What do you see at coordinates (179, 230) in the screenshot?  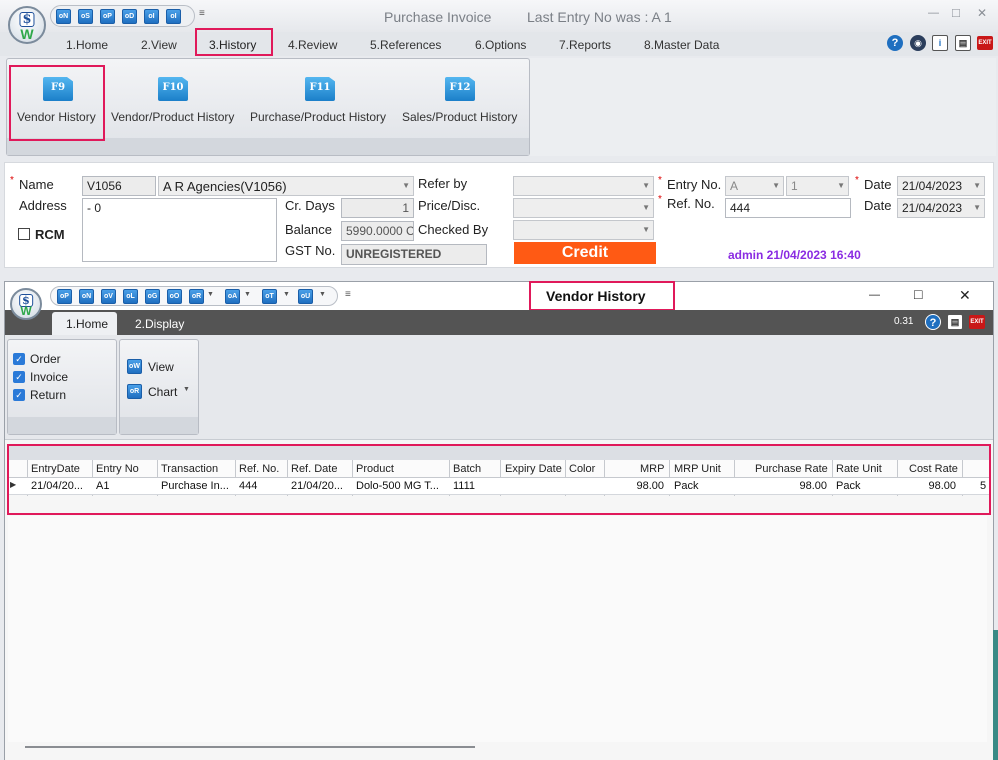 I see `address-field: - 0` at bounding box center [179, 230].